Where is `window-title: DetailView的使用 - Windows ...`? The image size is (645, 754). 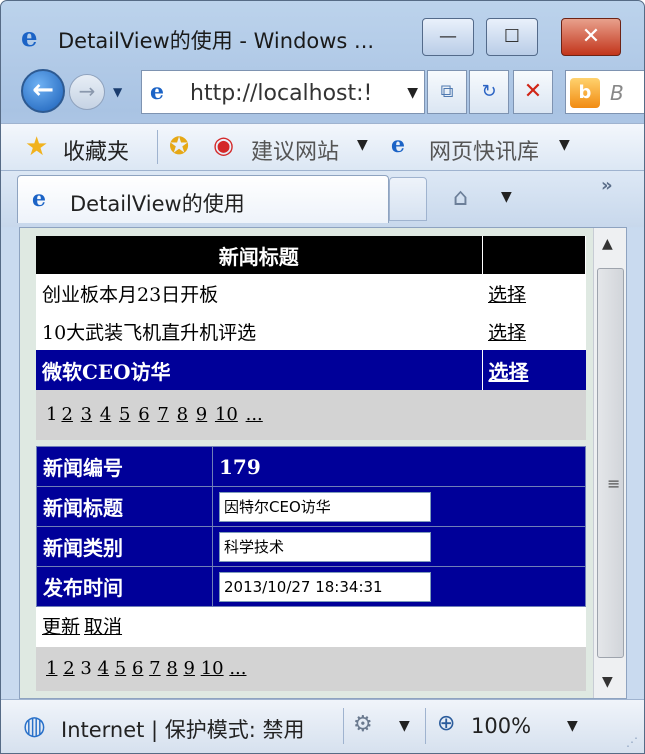 window-title: DetailView的使用 - Windows ... is located at coordinates (216, 41).